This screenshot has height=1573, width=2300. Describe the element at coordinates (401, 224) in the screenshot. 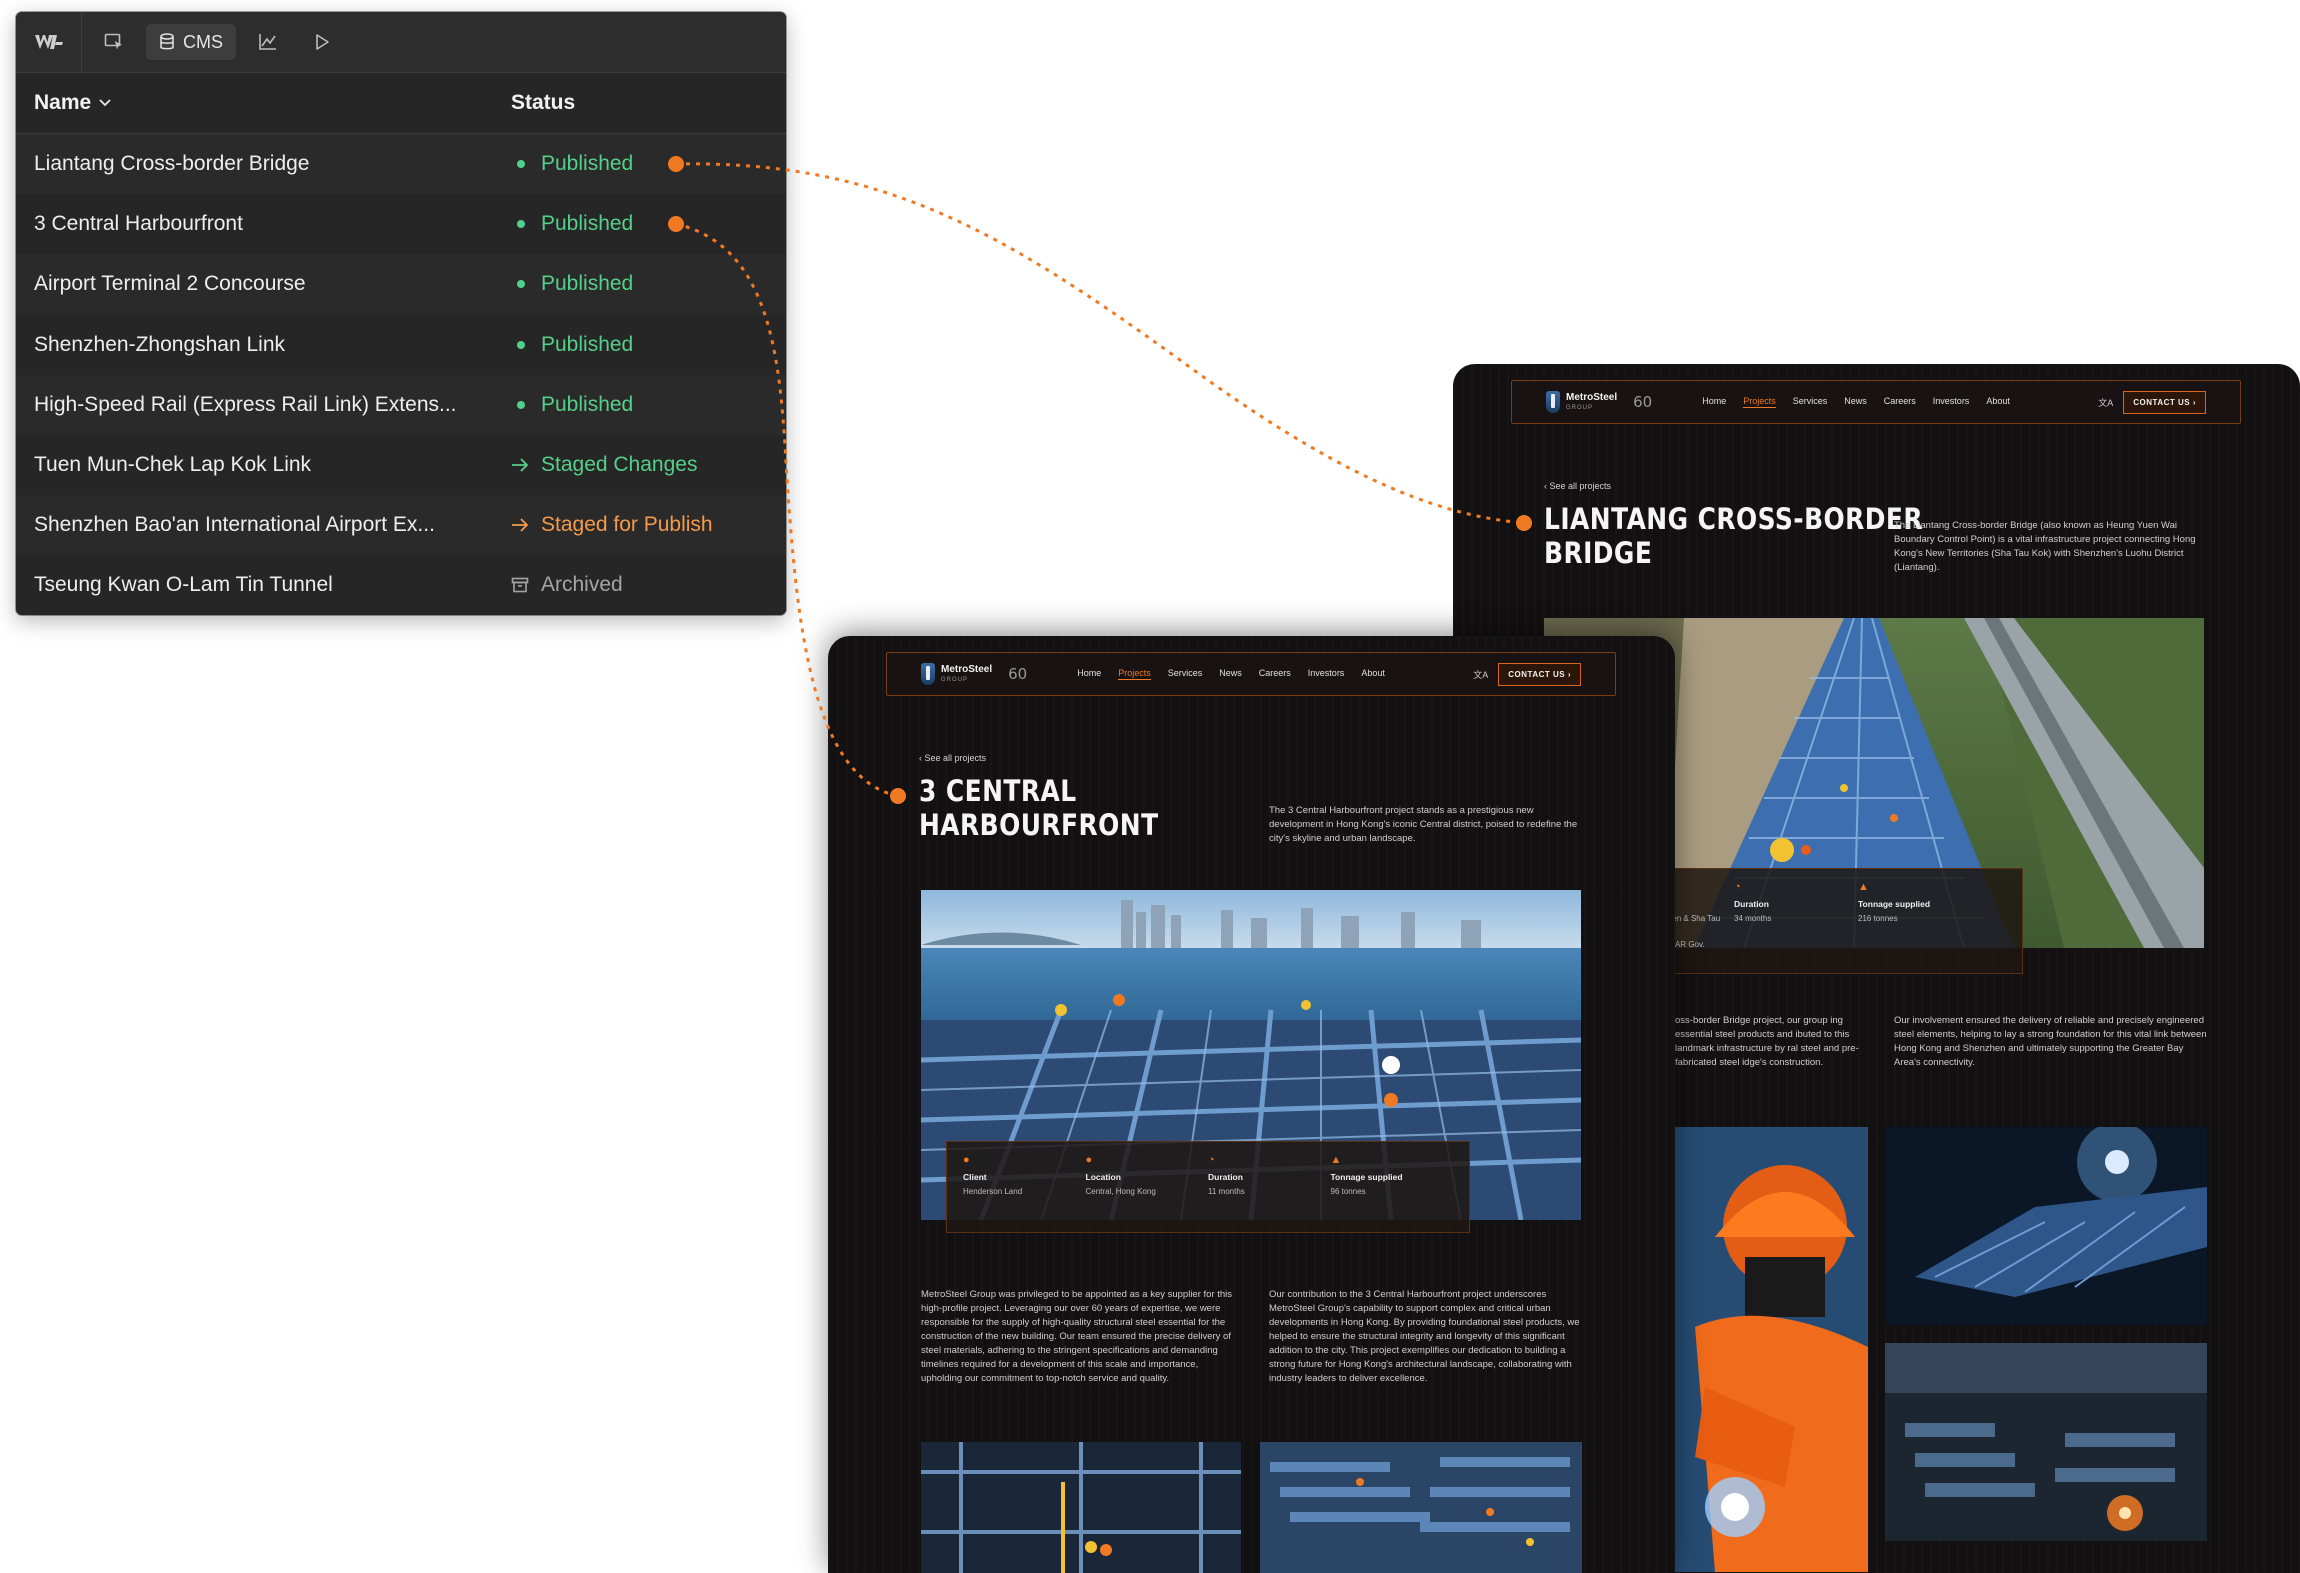

I see `table-row: 3 Central Harbourfront Published` at that location.